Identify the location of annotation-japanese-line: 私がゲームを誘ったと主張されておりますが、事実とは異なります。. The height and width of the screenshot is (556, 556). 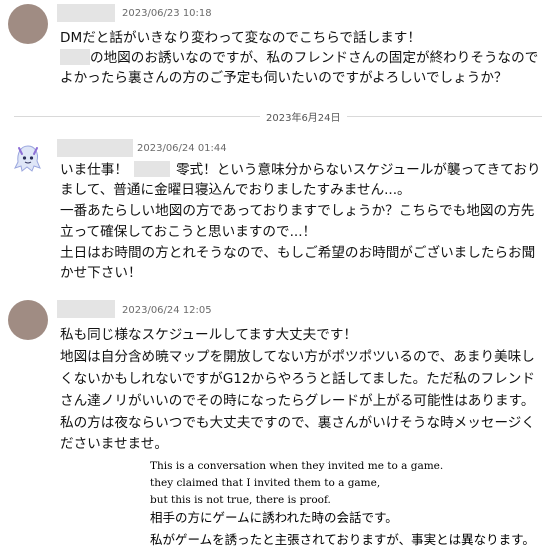
(342, 539).